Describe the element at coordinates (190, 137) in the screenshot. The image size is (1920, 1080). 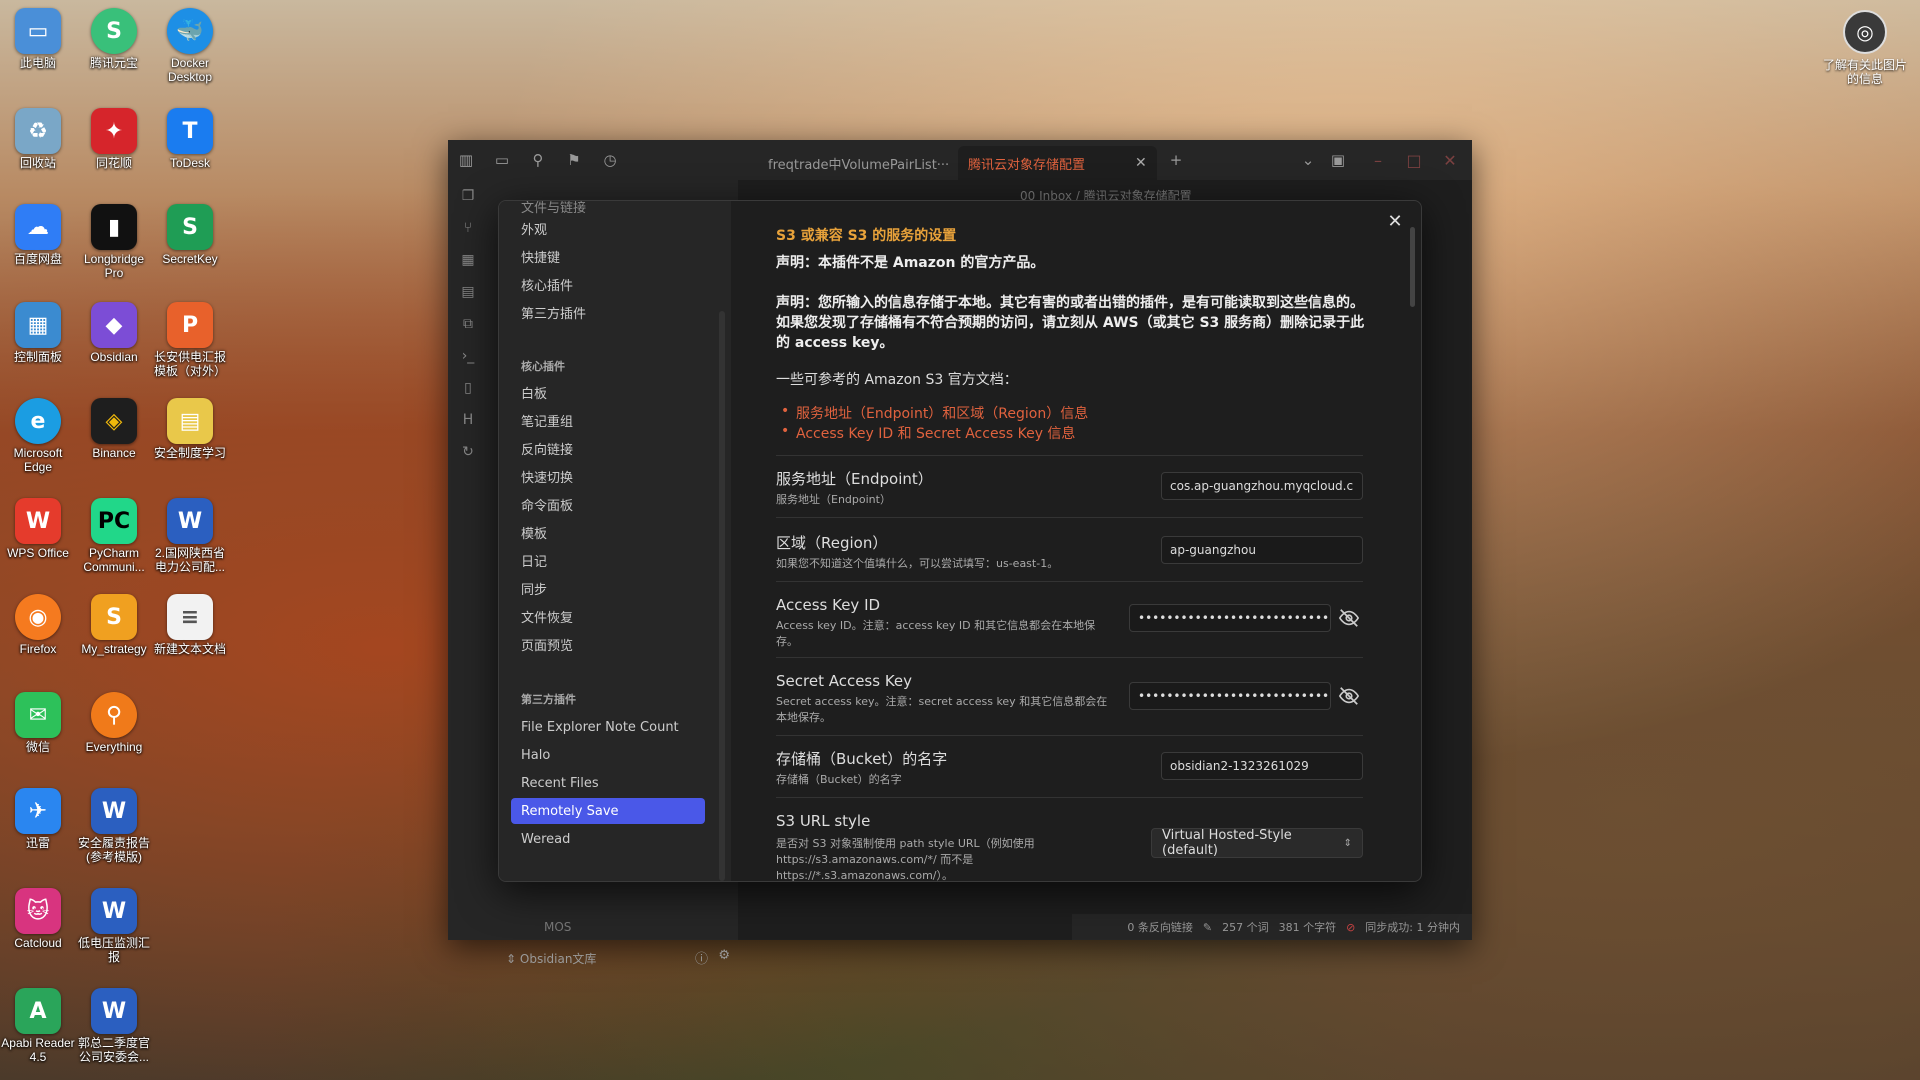
I see `desktop-icon-todesk: T ToDesk` at that location.